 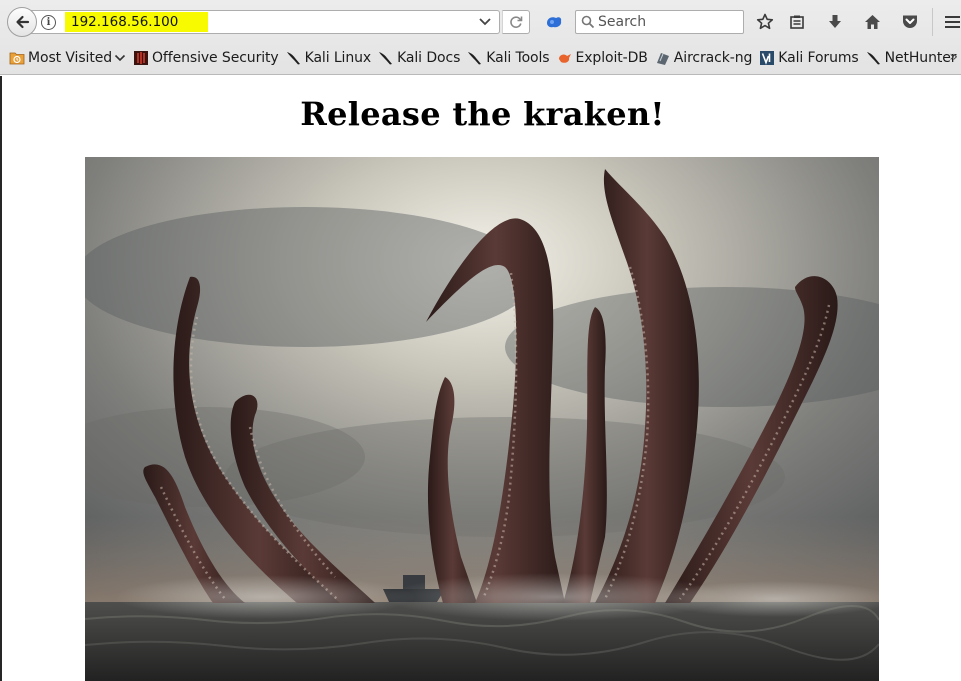 What do you see at coordinates (668, 22) in the screenshot?
I see `search-input` at bounding box center [668, 22].